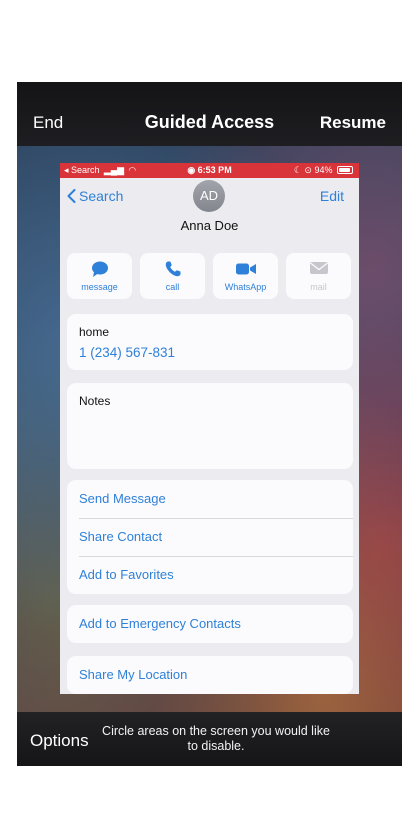 The height and width of the screenshot is (836, 418). I want to click on notes-card: Notes, so click(210, 426).